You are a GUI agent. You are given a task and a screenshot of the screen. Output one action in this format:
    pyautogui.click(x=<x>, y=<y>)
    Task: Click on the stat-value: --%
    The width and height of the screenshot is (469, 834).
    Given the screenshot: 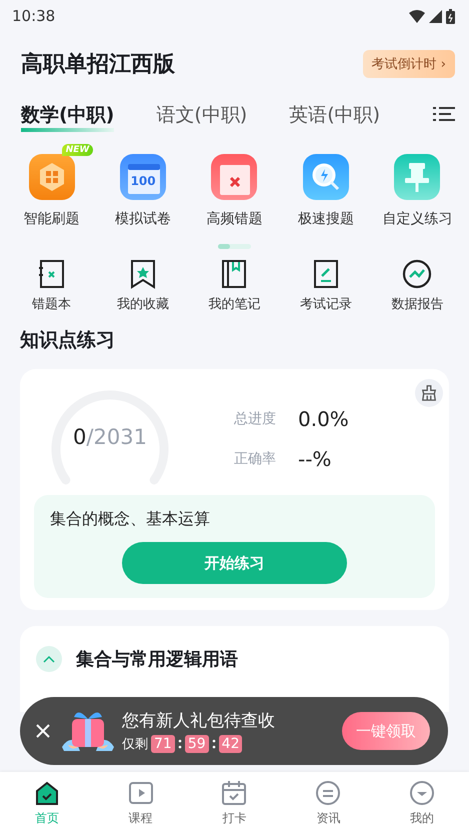 What is the action you would take?
    pyautogui.click(x=315, y=459)
    